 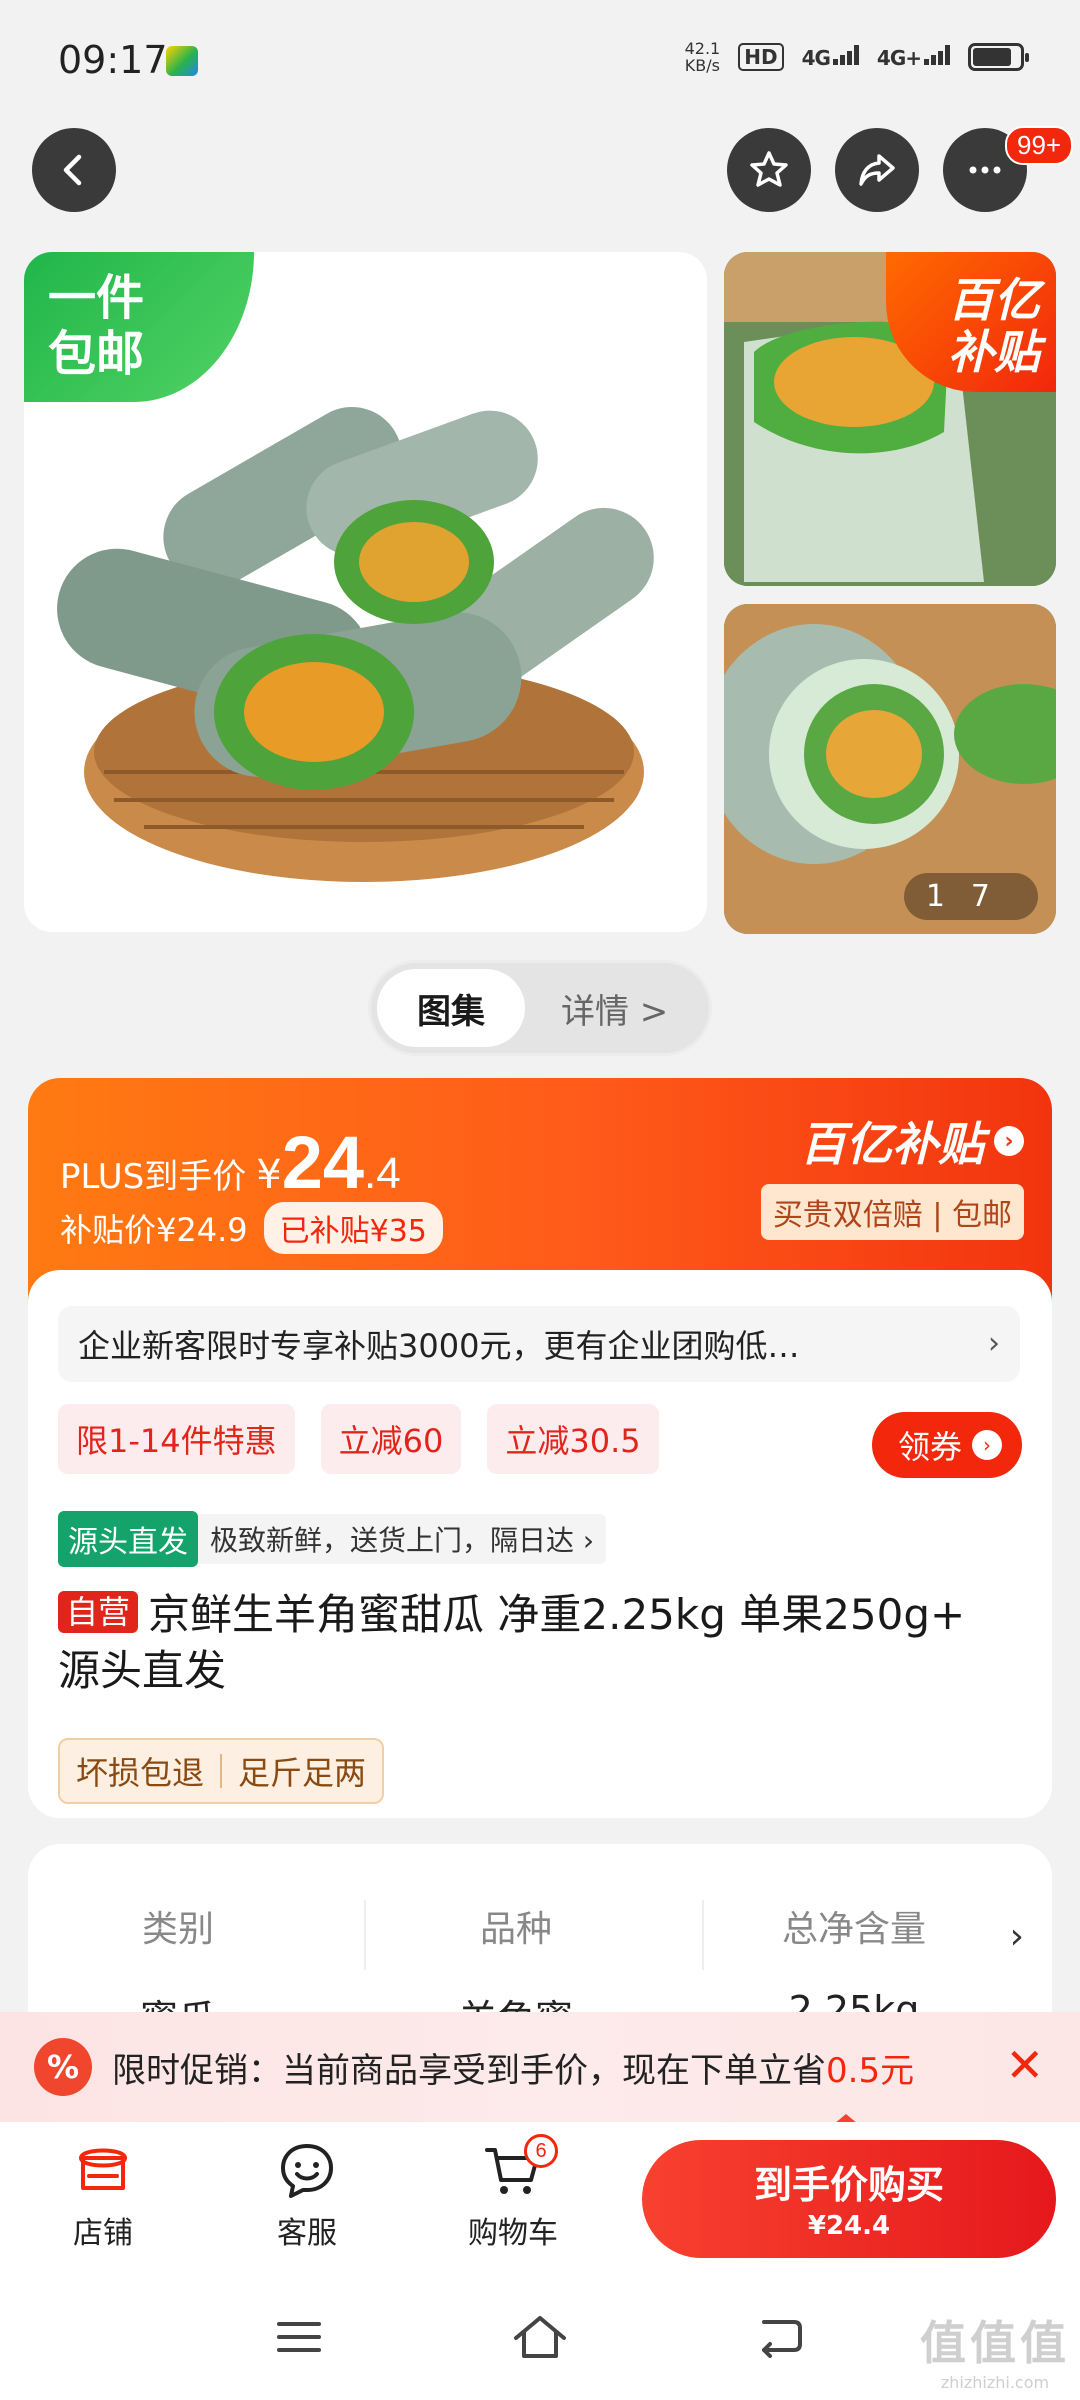 What do you see at coordinates (995, 2354) in the screenshot?
I see `watermark: 值值值 zhizhizhi.com` at bounding box center [995, 2354].